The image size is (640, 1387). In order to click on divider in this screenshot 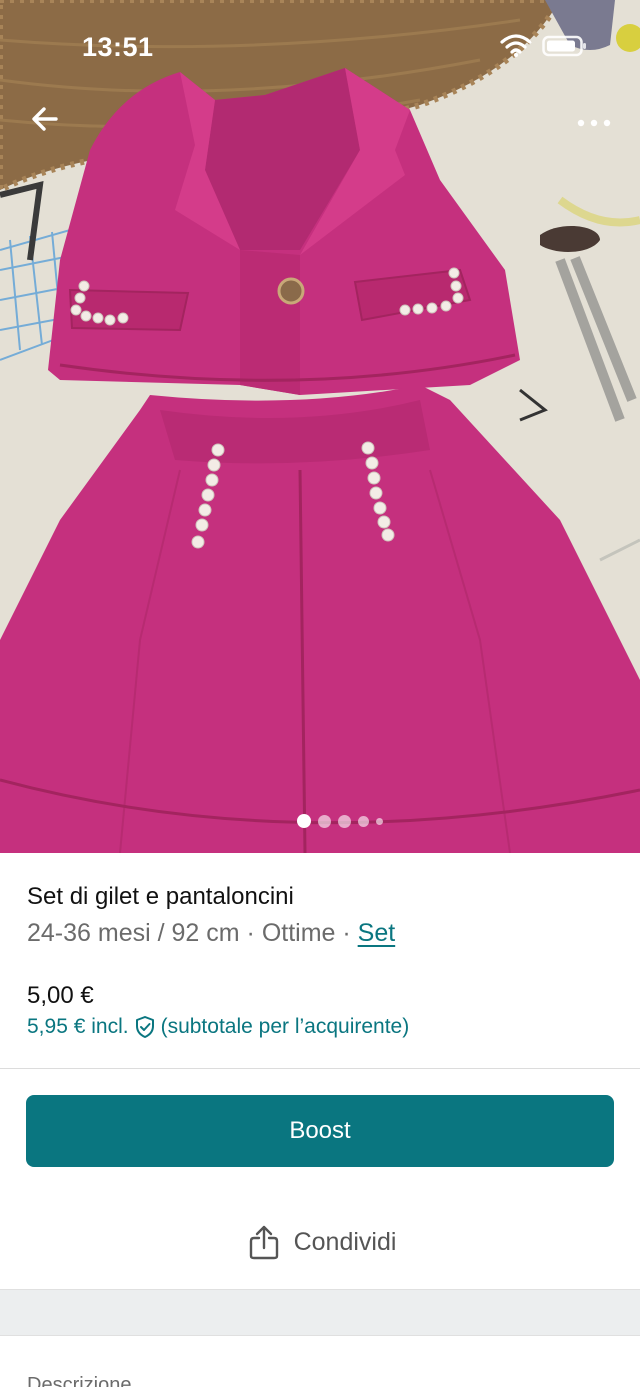, I will do `click(320, 1068)`.